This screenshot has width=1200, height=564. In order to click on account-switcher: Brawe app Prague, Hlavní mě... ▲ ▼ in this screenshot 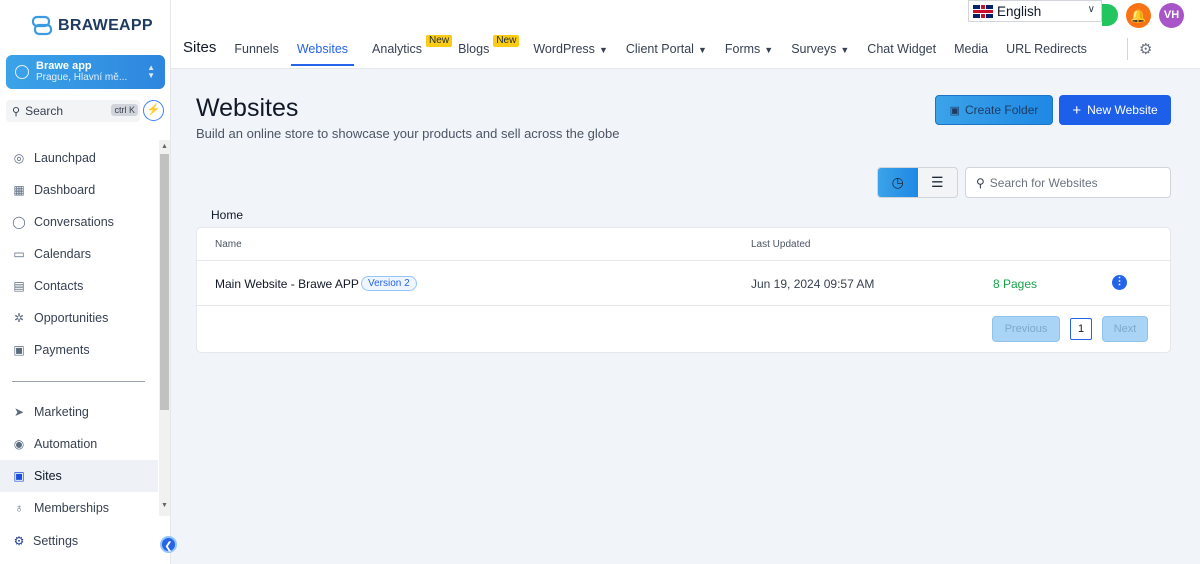, I will do `click(85, 72)`.